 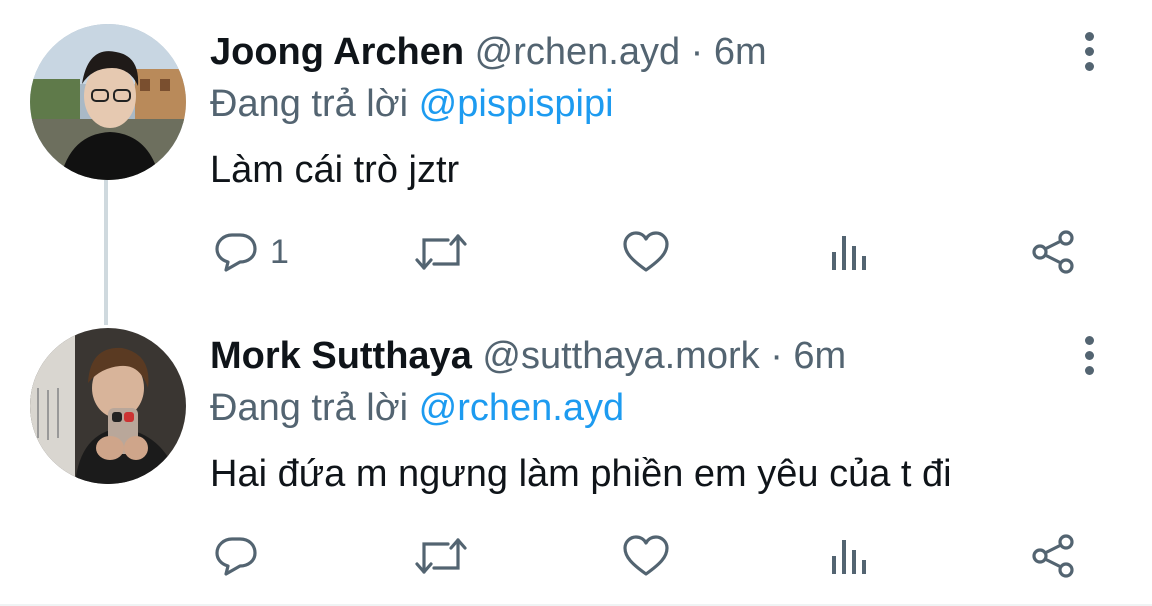 I want to click on replying-to: Đang trả lời @pispispipi, so click(x=412, y=104).